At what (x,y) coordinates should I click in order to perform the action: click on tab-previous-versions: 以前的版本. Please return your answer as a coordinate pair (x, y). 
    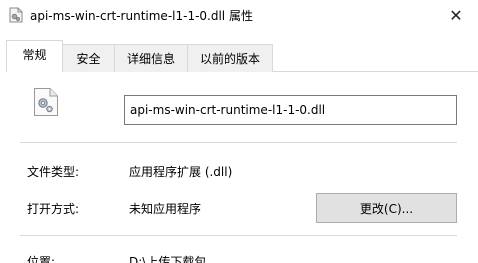
    Looking at the image, I should click on (230, 58).